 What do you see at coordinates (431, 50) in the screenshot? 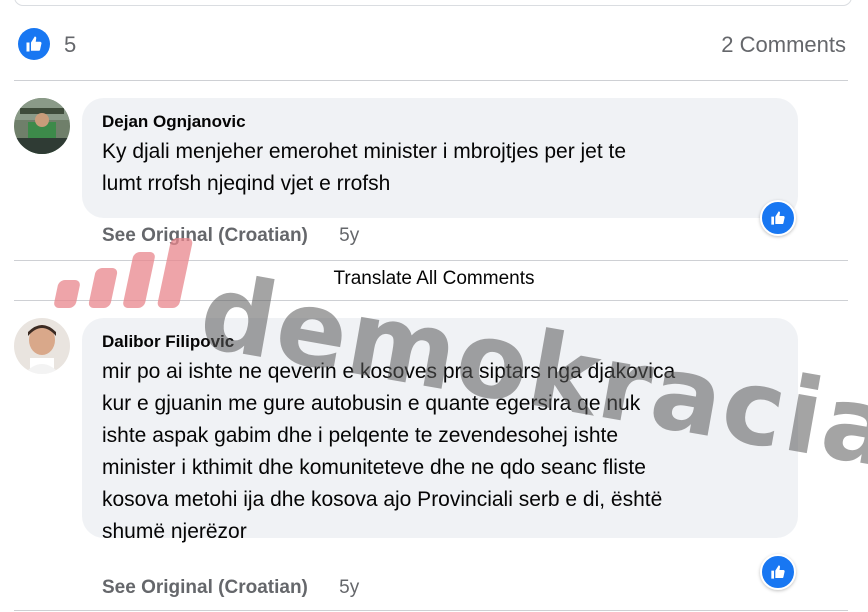
I see `reaction-bar: 5 2 Comments` at bounding box center [431, 50].